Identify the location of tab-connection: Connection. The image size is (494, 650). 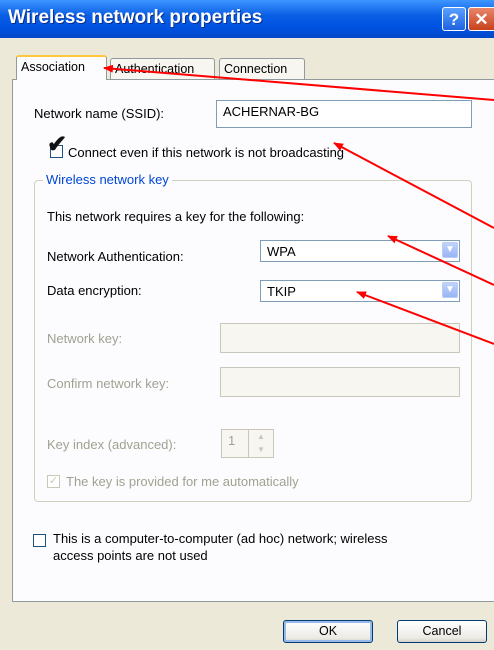
(262, 69).